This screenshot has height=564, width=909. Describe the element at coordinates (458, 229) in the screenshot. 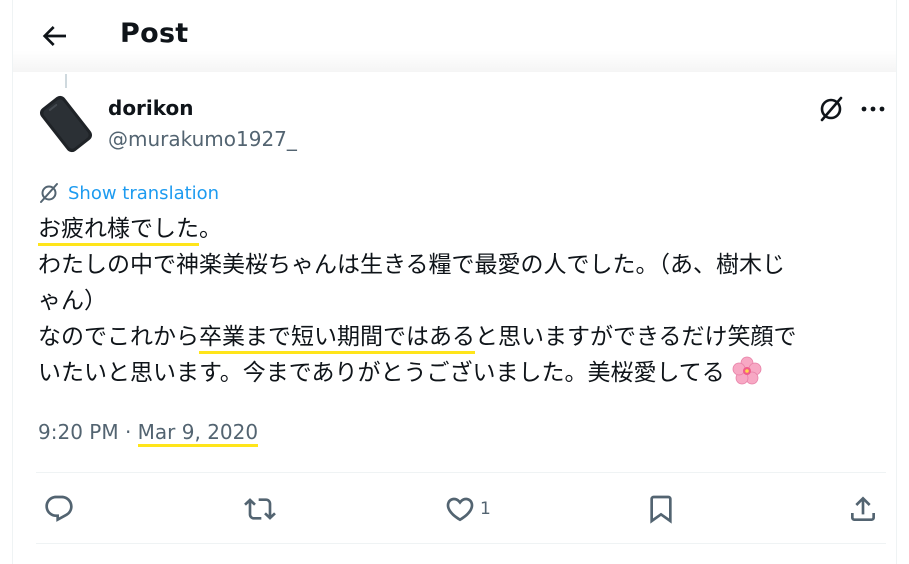

I see `tweet-line: お疲れ様でした。` at that location.